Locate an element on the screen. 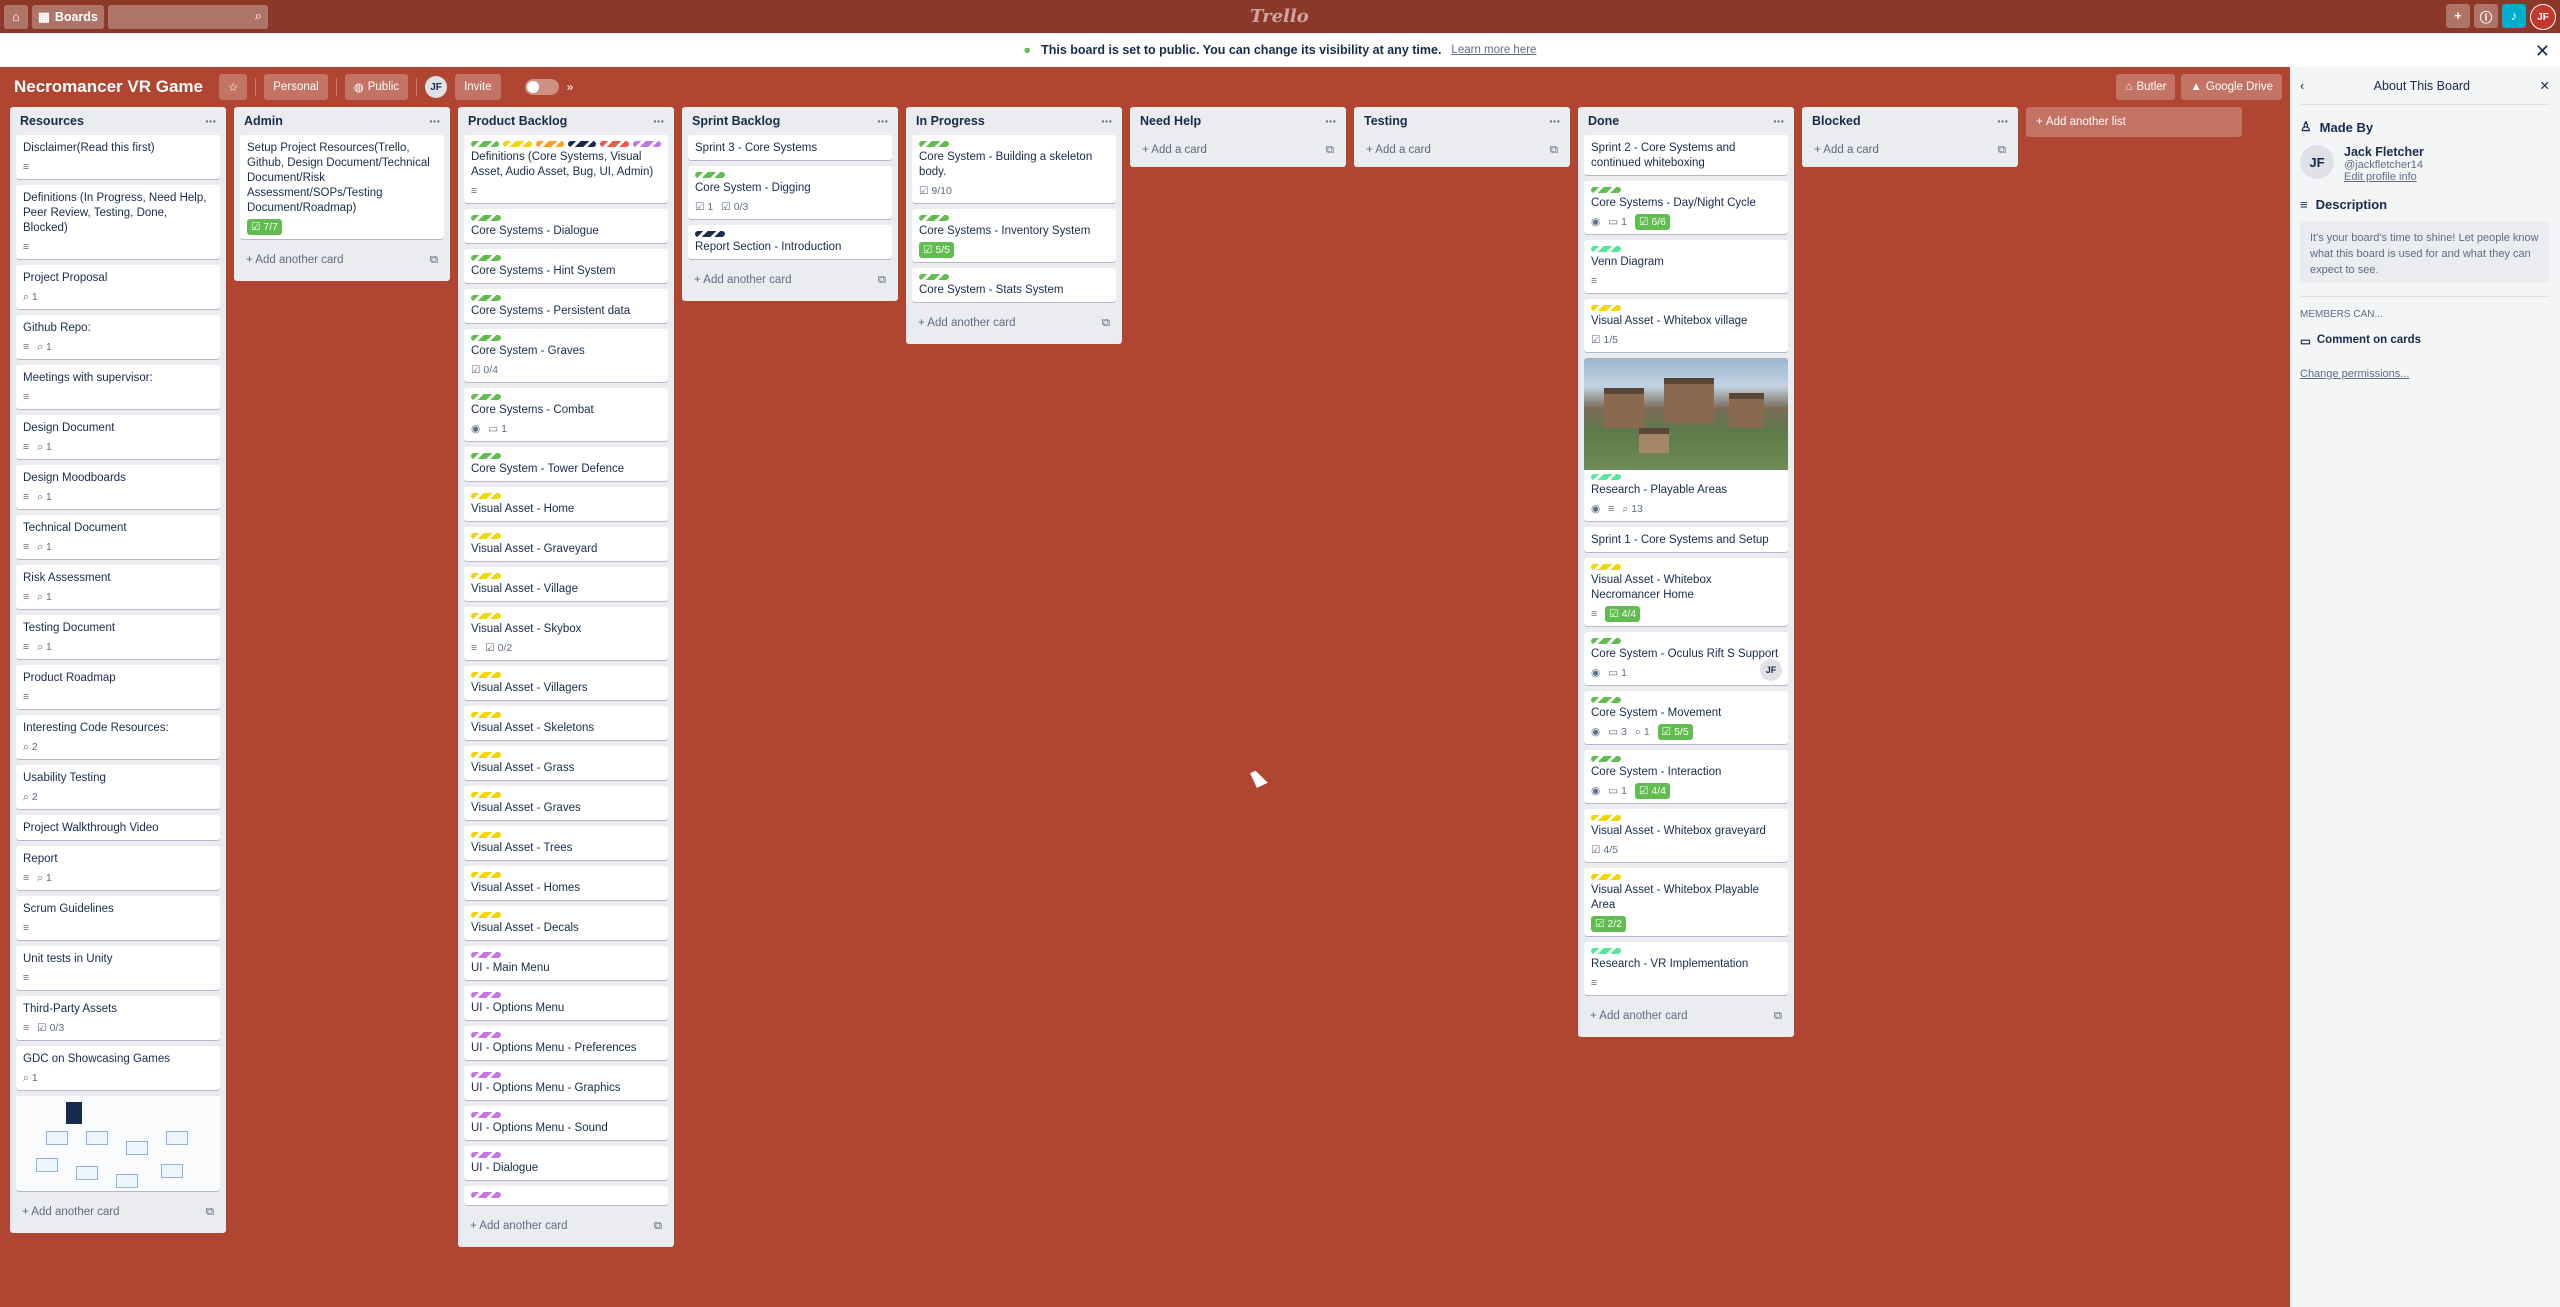  card: Project Walkthrough Video is located at coordinates (118, 827).